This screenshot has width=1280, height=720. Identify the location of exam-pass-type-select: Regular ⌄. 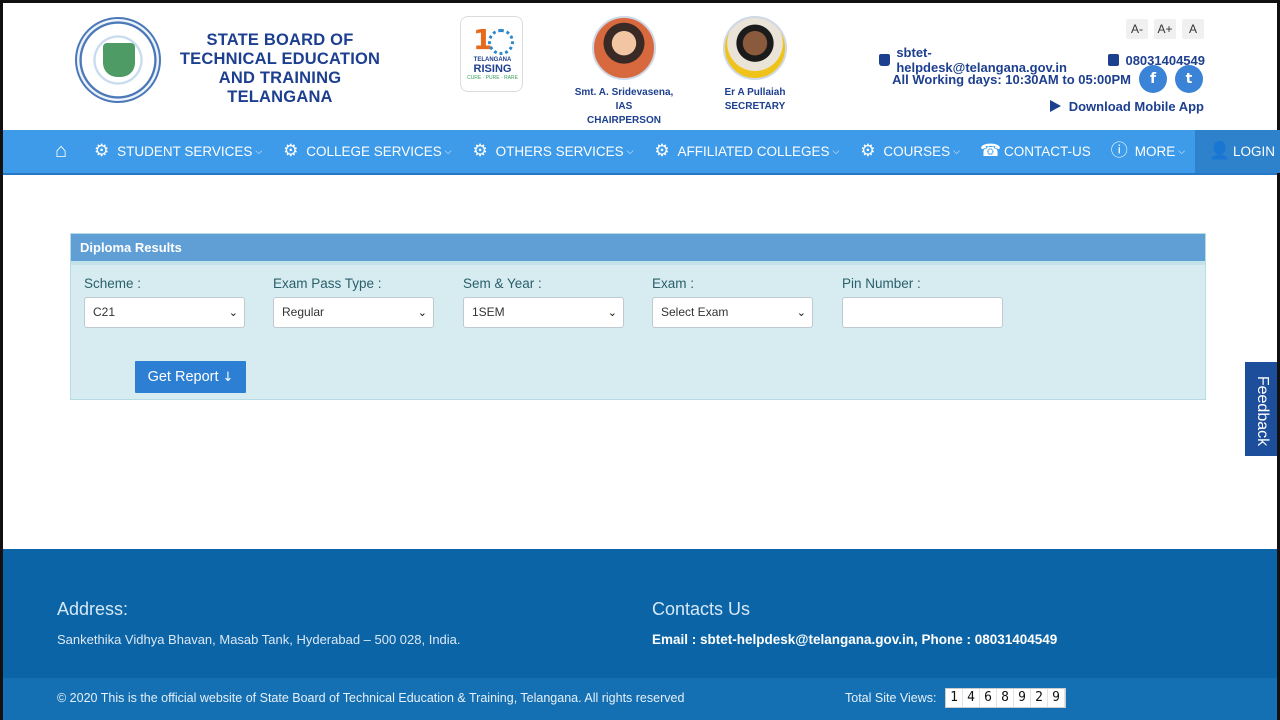
(353, 312).